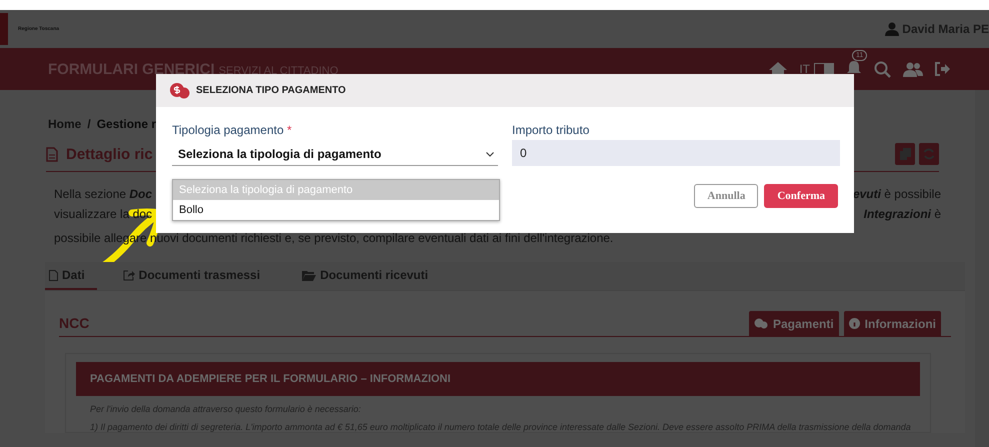  What do you see at coordinates (336, 210) in the screenshot?
I see `dropdown-option: Bollo` at bounding box center [336, 210].